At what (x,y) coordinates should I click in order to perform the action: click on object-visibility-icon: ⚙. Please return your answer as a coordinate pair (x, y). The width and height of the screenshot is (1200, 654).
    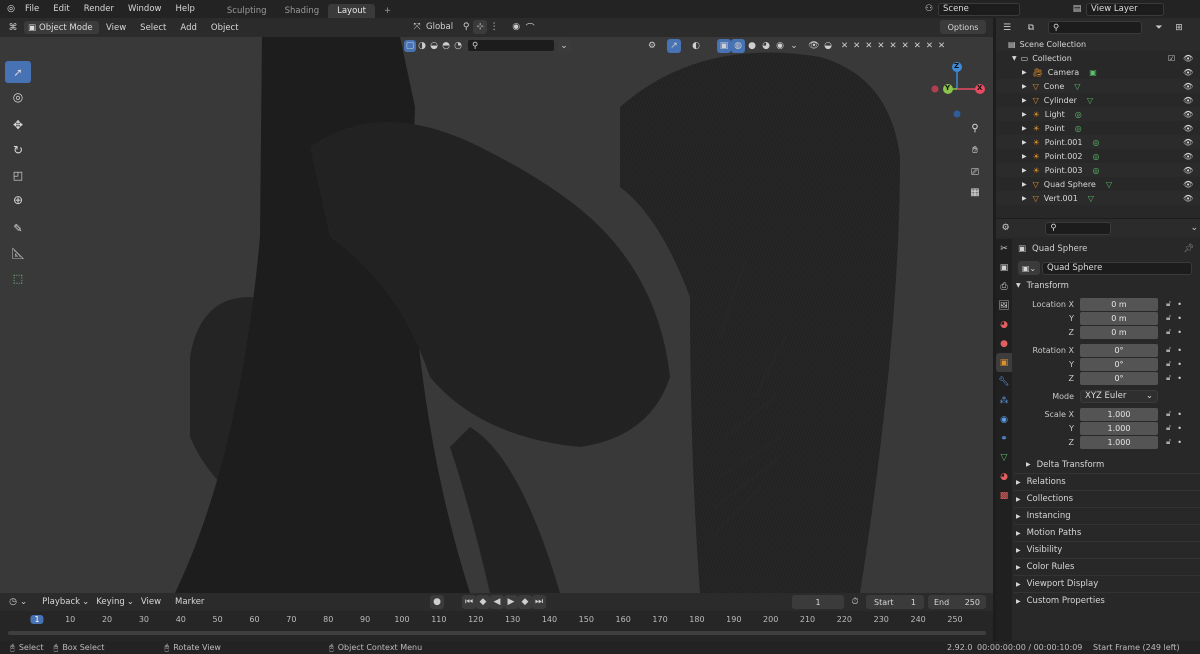
    Looking at the image, I should click on (652, 46).